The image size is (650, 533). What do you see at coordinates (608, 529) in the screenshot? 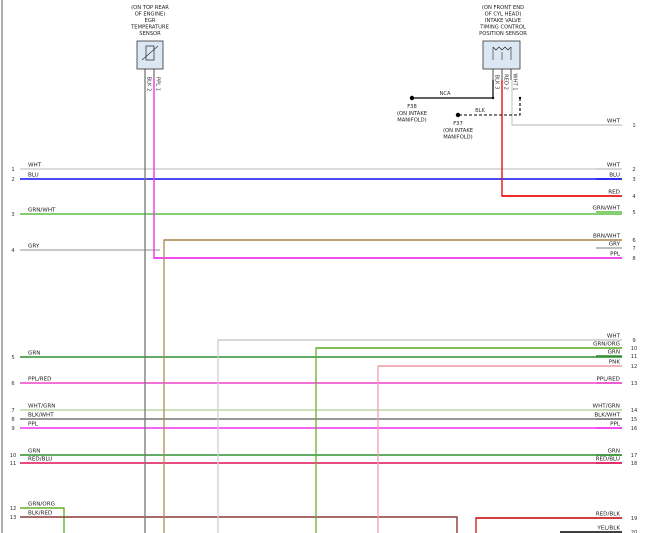
I see `right-wire-label: YEL/BLK` at bounding box center [608, 529].